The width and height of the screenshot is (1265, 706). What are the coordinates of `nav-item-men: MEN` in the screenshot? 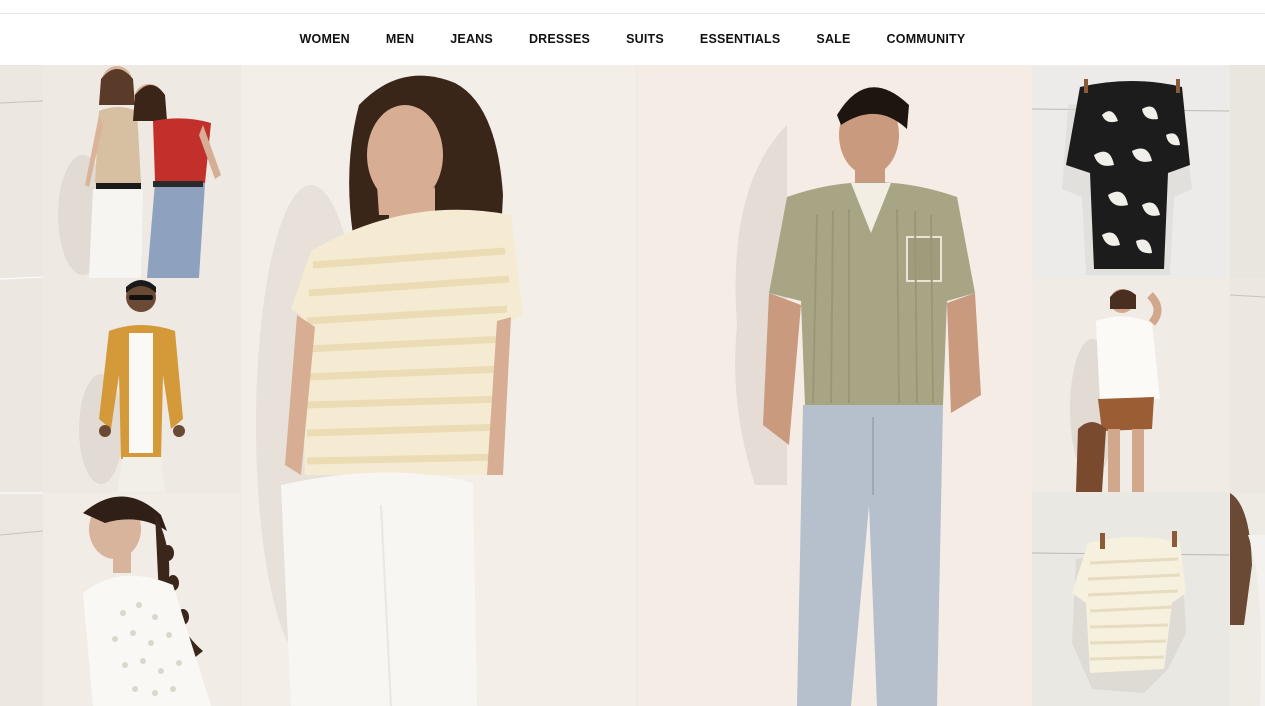 It's located at (400, 39).